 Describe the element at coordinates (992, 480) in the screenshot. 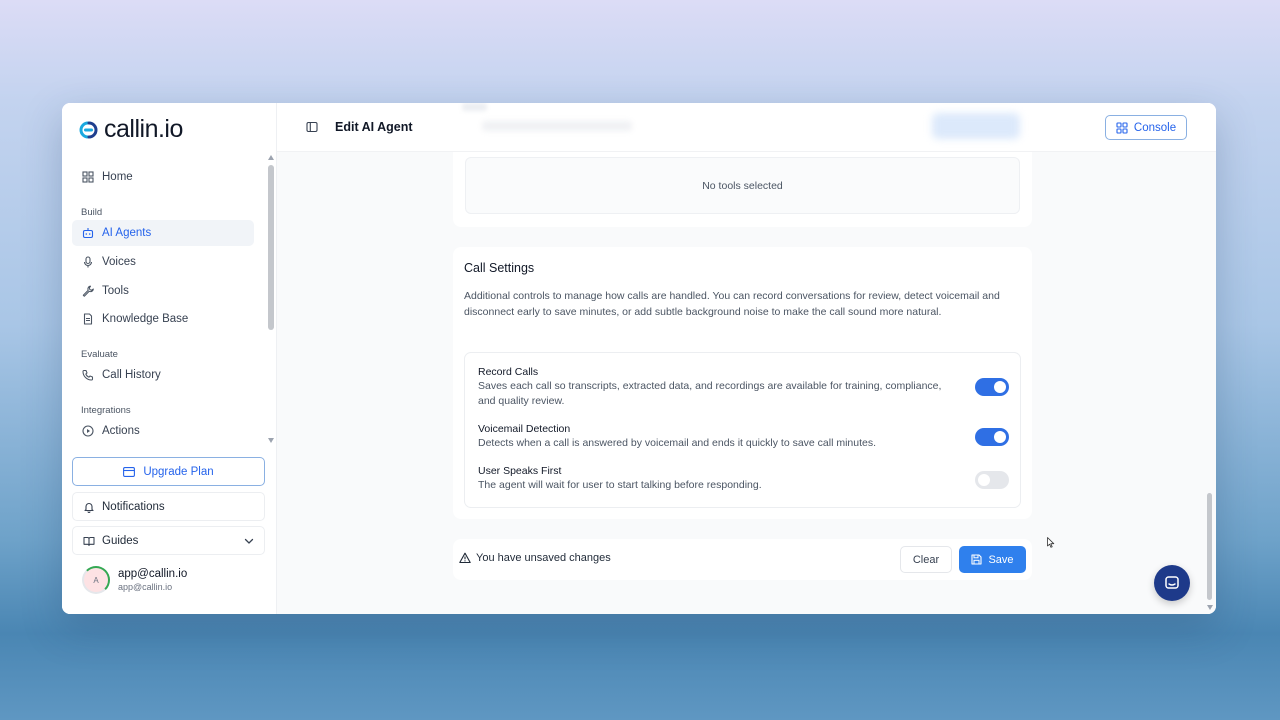

I see `user-speaks-first-toggle` at that location.